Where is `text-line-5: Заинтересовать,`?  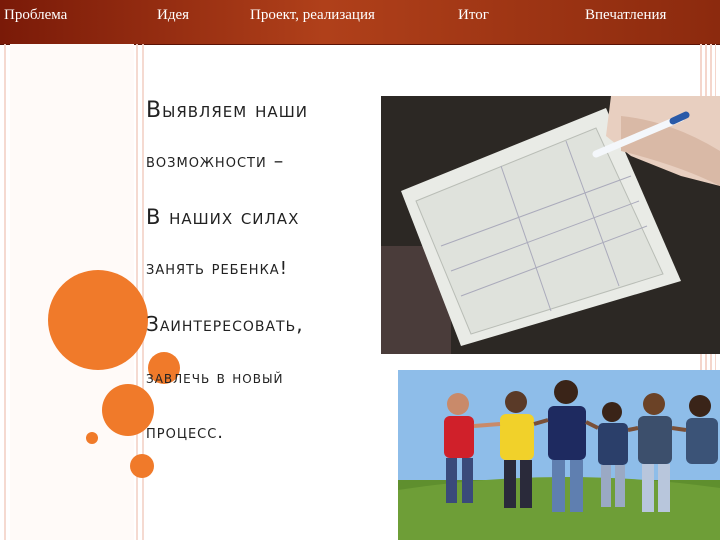 text-line-5: Заинтересовать, is located at coordinates (225, 324).